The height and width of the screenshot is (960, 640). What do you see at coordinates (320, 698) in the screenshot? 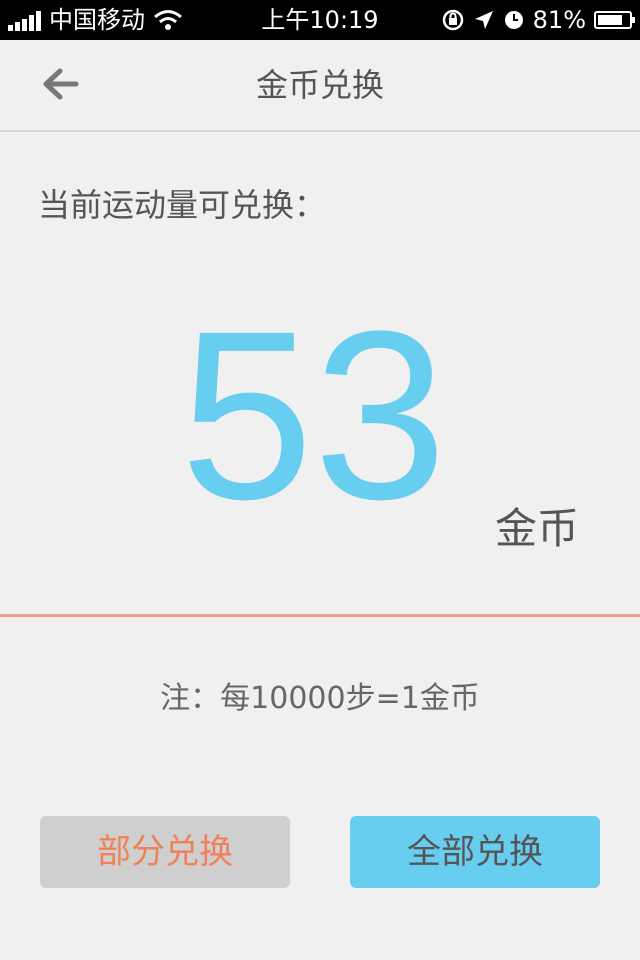
I see `exchange-note: 注：每10000步=1金币` at bounding box center [320, 698].